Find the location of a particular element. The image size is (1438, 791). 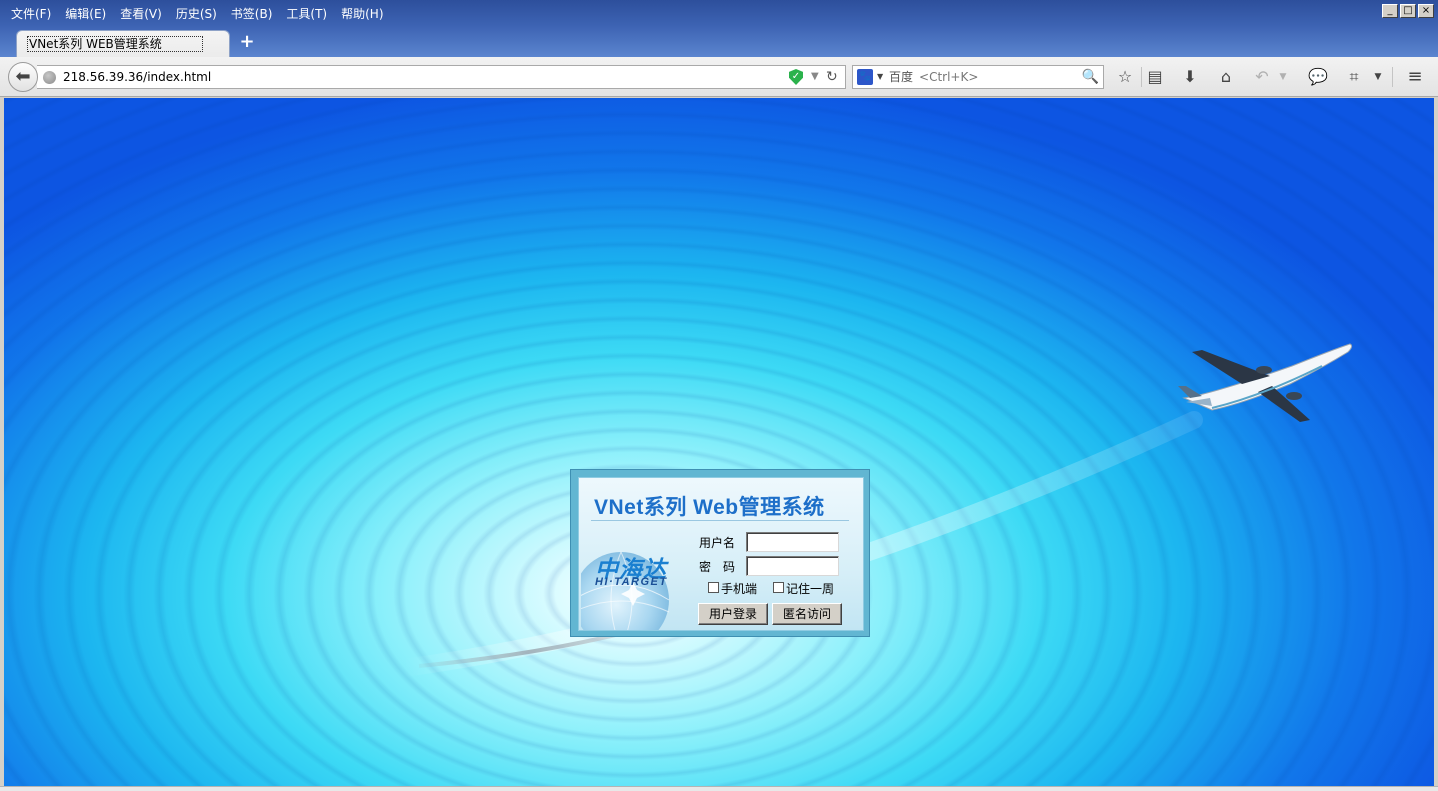

shield-icon: ✓ is located at coordinates (796, 77).